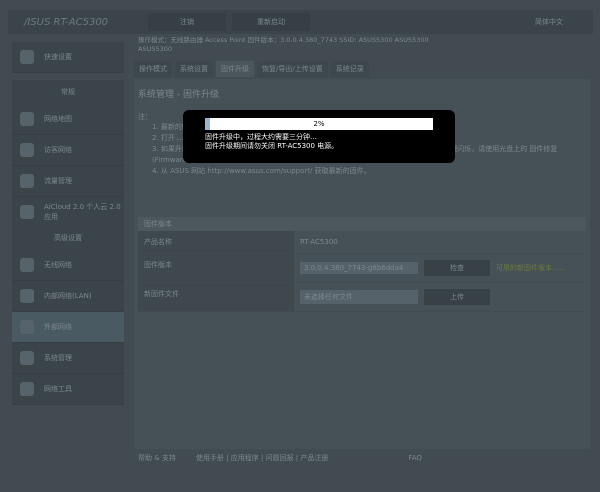 The width and height of the screenshot is (600, 492). I want to click on tabs: 操作模式 系统设置 固件升级 恢复/导出/上传设置 系统记录, so click(362, 69).